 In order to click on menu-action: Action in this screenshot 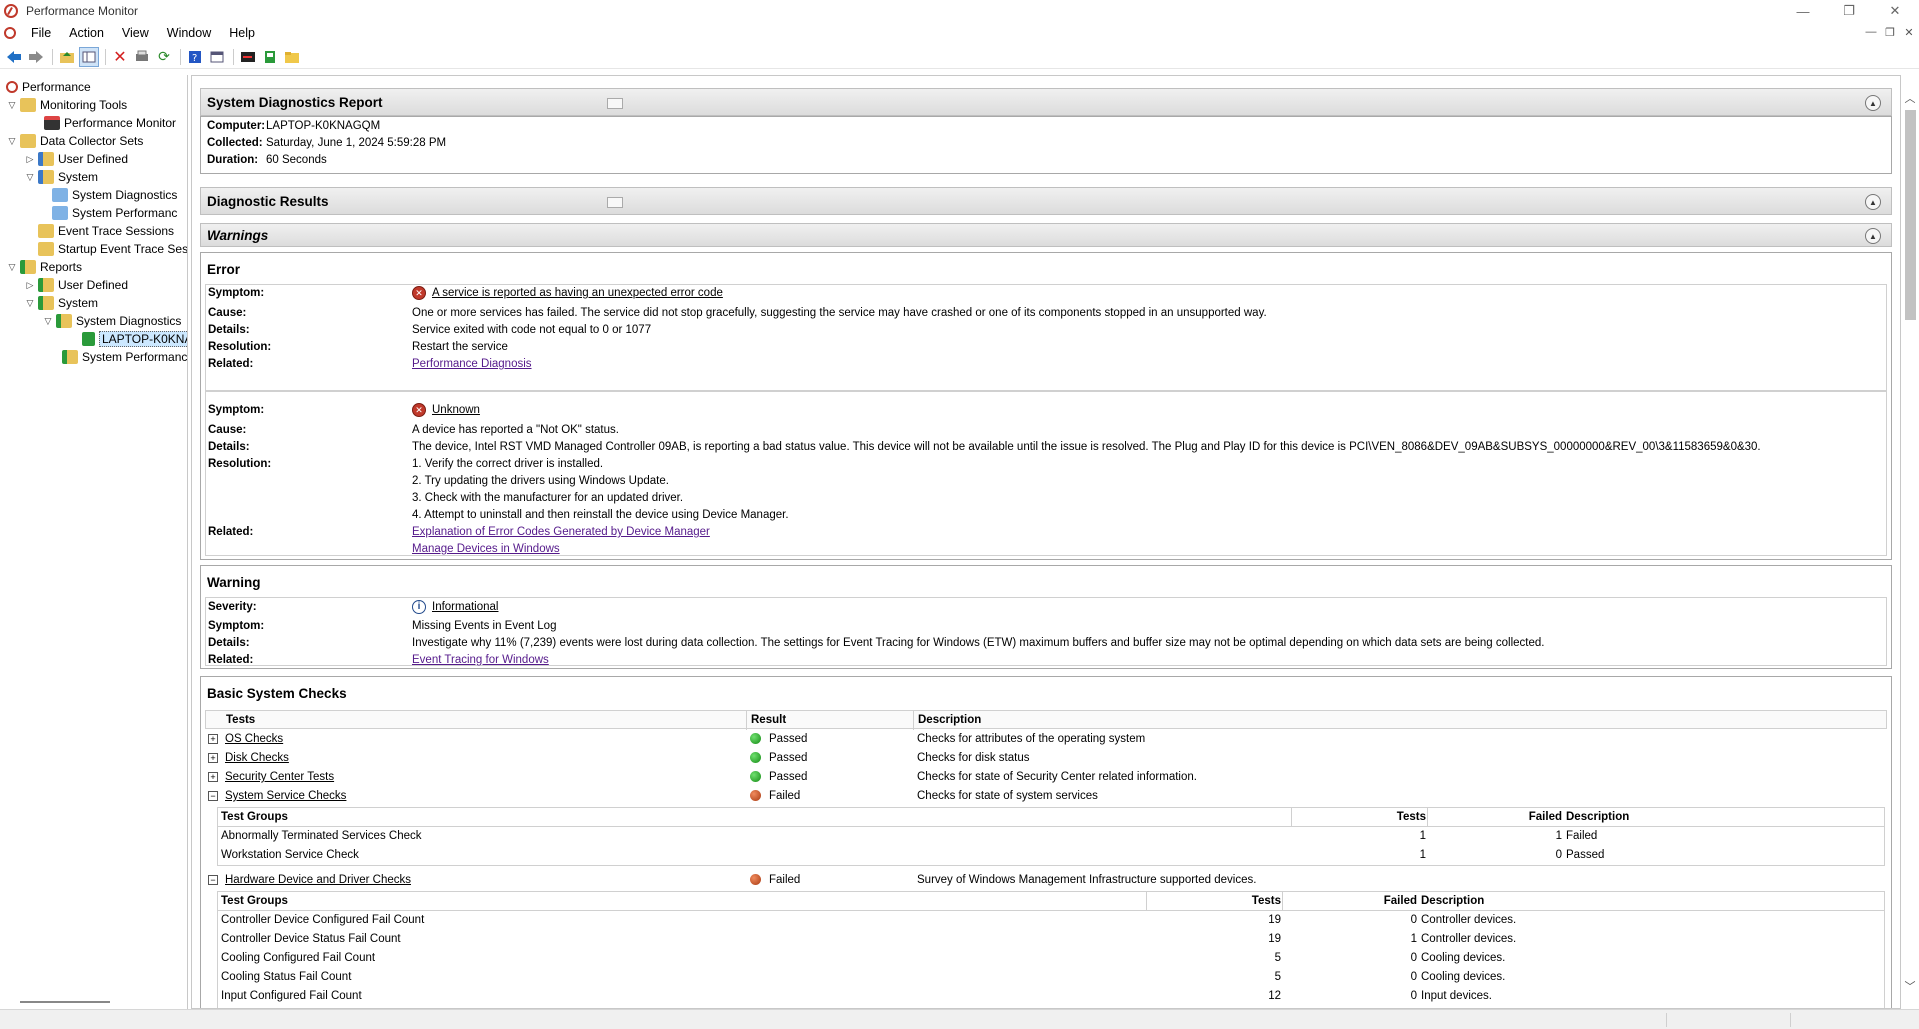, I will do `click(86, 33)`.